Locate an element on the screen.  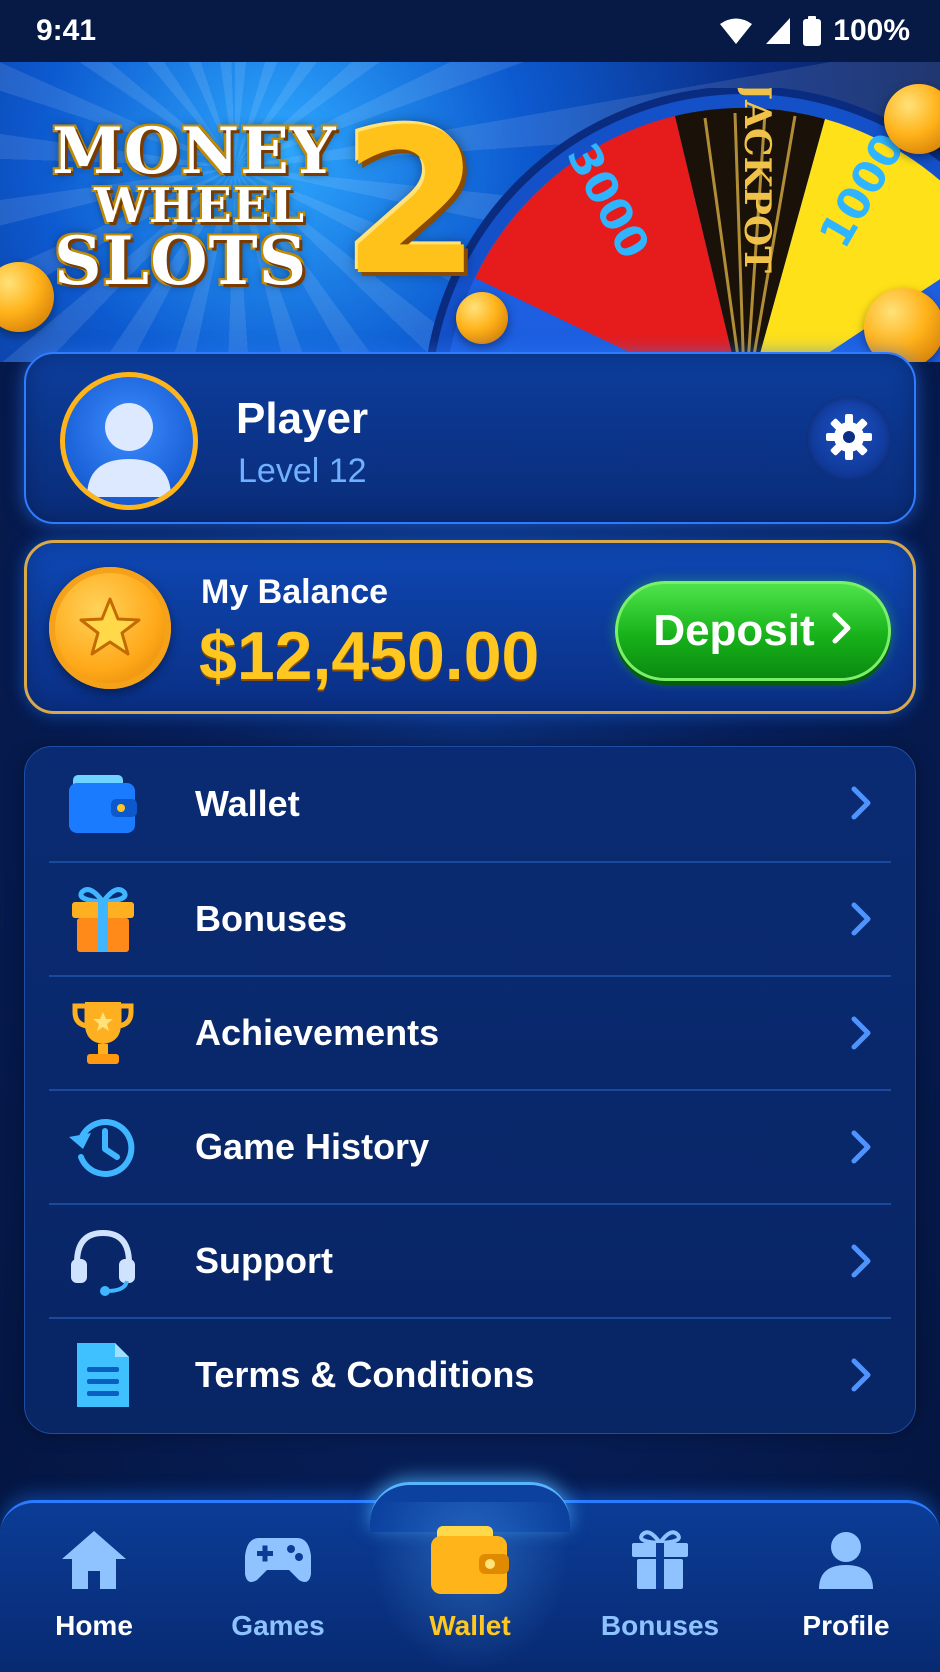
settings-button is located at coordinates (849, 439).